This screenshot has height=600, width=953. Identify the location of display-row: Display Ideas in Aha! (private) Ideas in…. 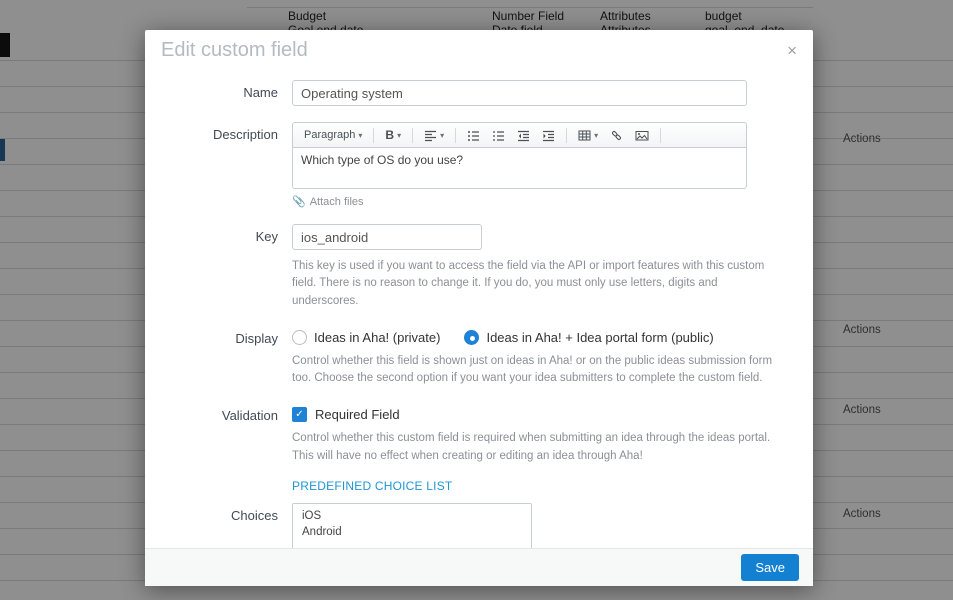
(479, 357).